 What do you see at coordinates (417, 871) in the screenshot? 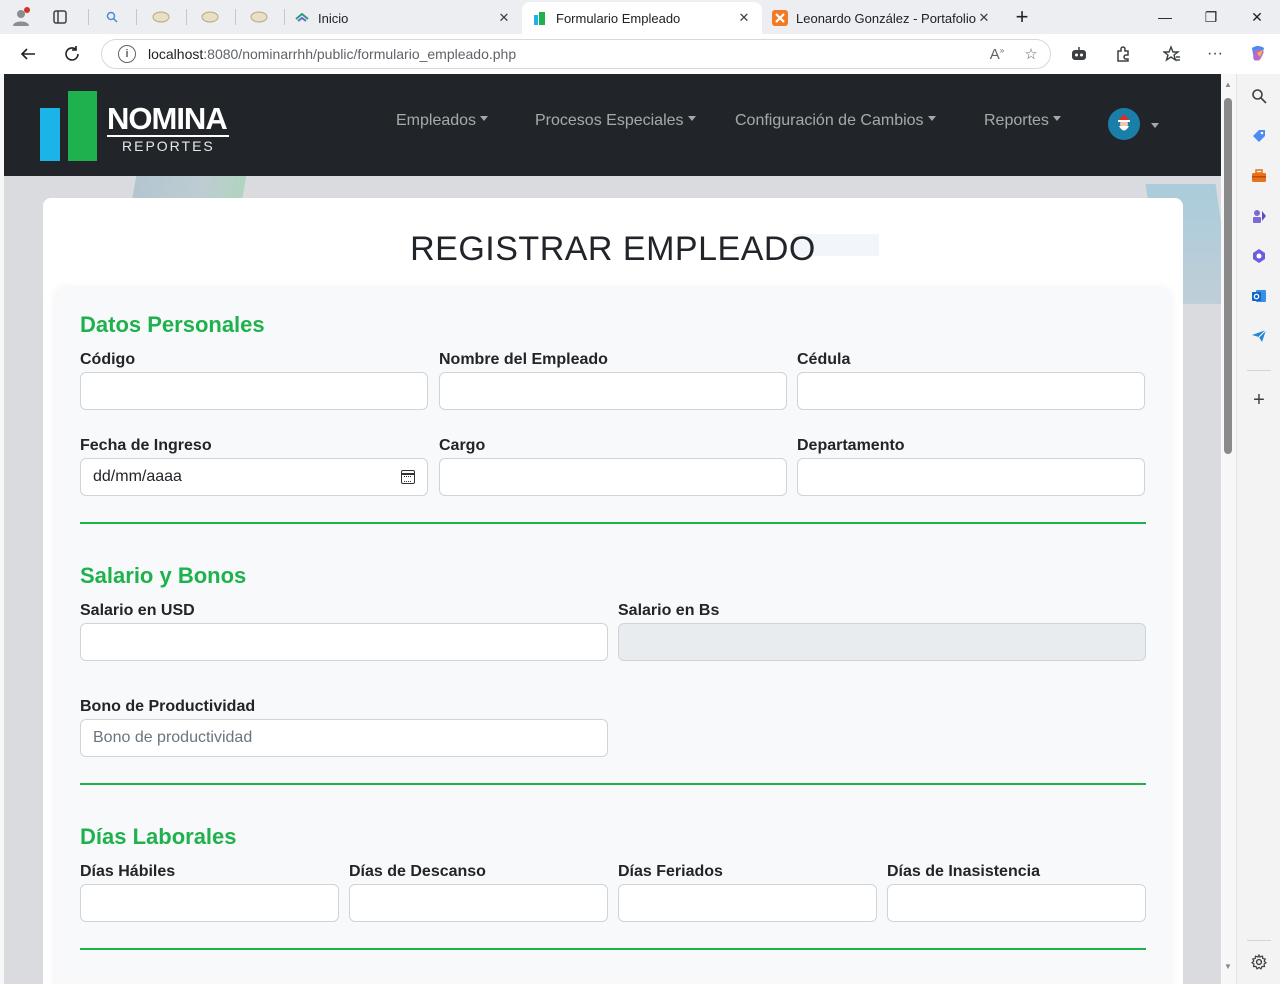
I see `label-dias-descanso: Días de Descanso` at bounding box center [417, 871].